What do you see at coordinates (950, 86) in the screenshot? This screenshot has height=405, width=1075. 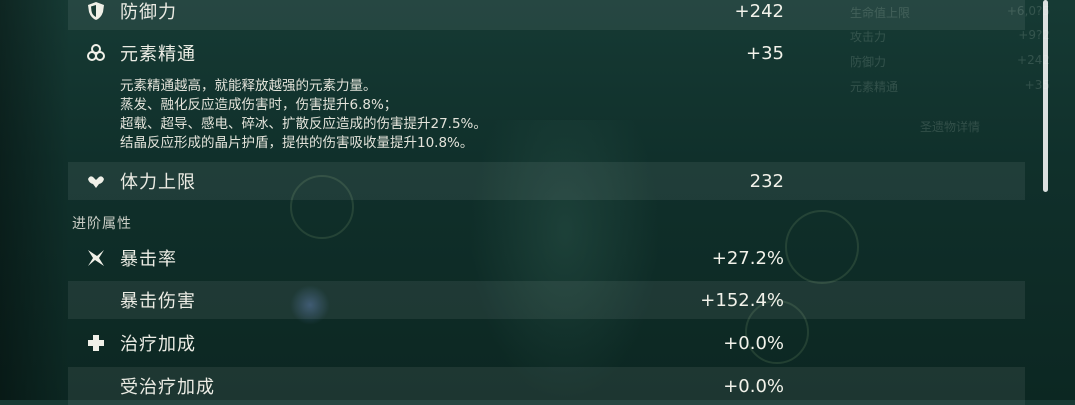 I see `bg-stat-row: 元素精通 +35` at bounding box center [950, 86].